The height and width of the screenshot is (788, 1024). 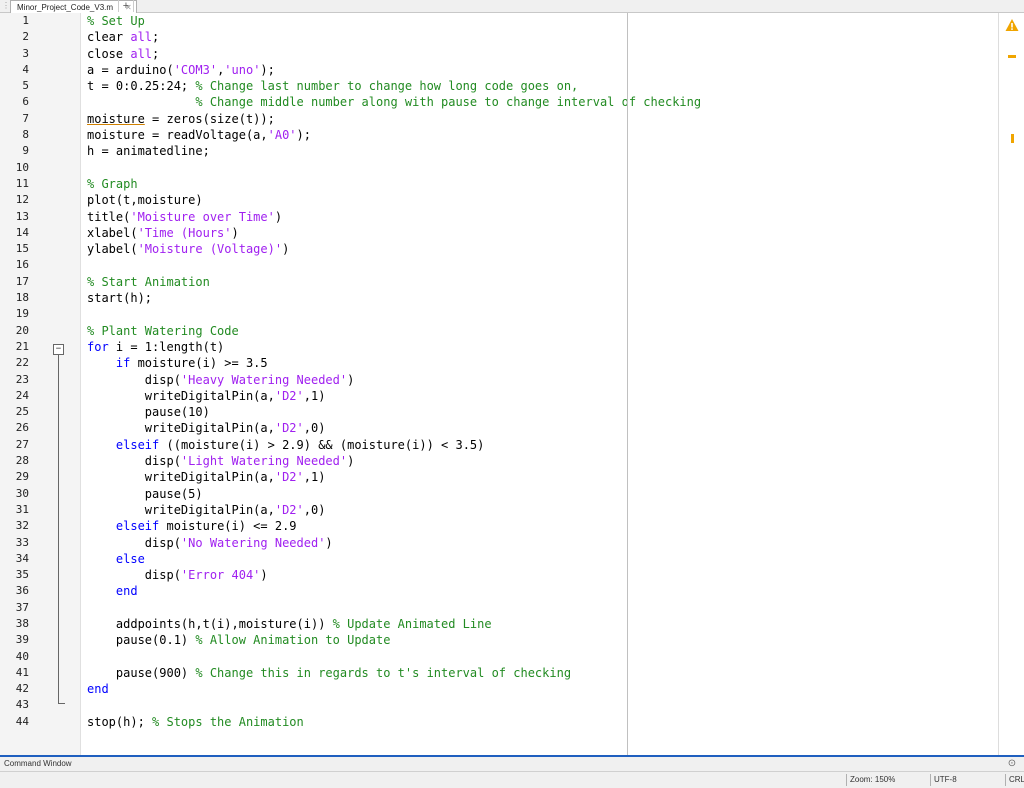 I want to click on expand-panel-icon: ⊙, so click(x=1012, y=763).